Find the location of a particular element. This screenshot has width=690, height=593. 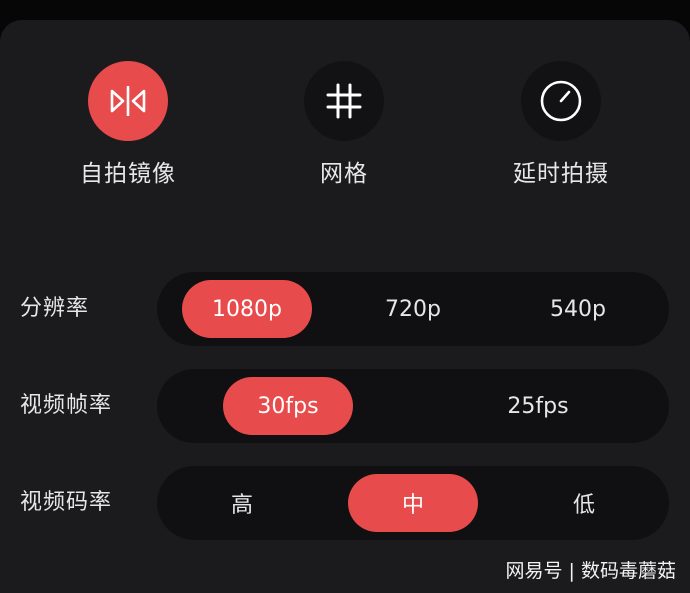

bitrate-option-medium: 中 is located at coordinates (413, 503).